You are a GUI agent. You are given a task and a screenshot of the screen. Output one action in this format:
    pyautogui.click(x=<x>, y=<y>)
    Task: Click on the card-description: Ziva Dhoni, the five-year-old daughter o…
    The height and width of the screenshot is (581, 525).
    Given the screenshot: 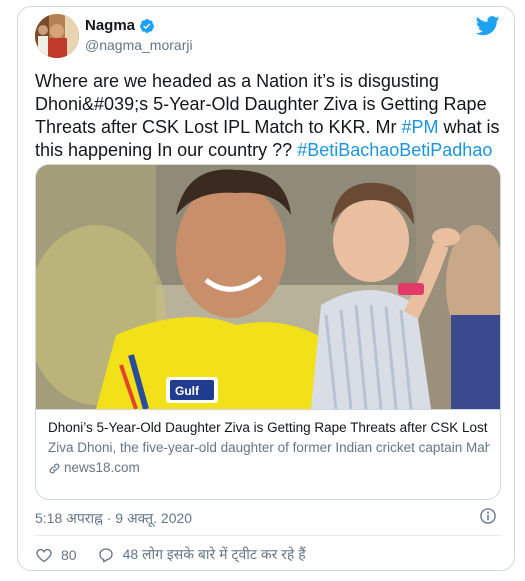 What is the action you would take?
    pyautogui.click(x=269, y=447)
    